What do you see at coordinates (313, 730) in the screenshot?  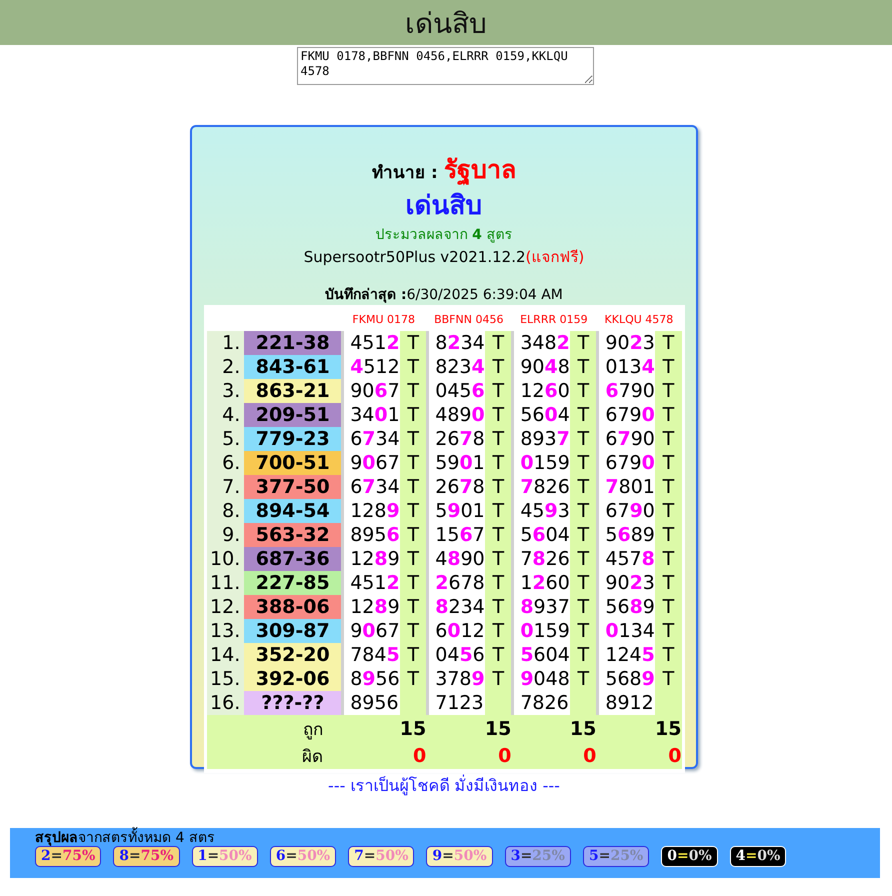 I see `total-label: ถูก` at bounding box center [313, 730].